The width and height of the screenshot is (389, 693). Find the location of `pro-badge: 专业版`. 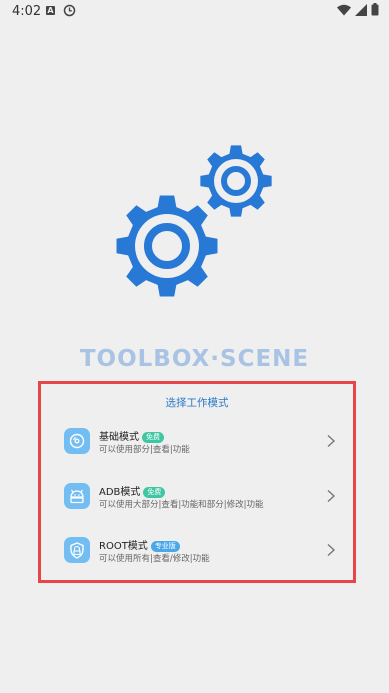

pro-badge: 专业版 is located at coordinates (165, 546).